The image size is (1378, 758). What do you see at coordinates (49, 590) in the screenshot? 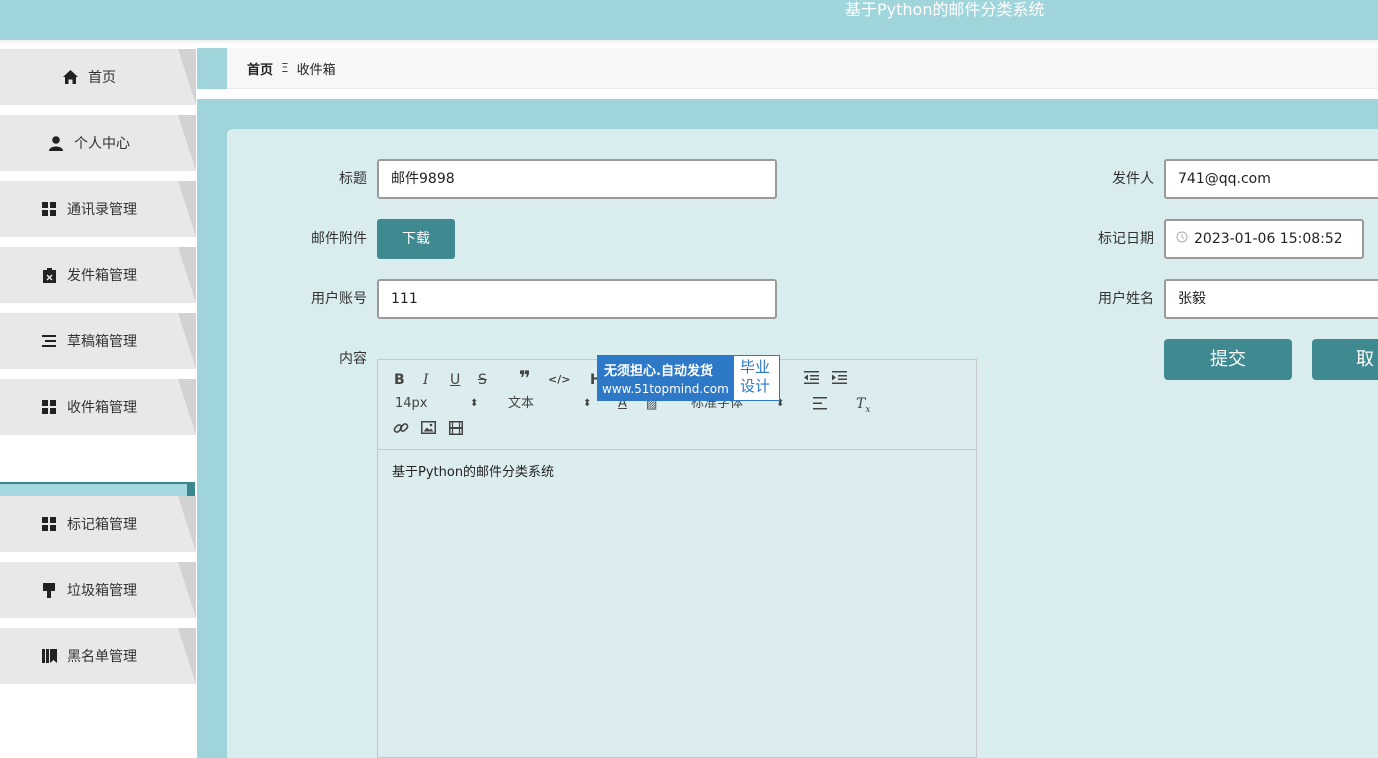
I see `brush-icon` at bounding box center [49, 590].